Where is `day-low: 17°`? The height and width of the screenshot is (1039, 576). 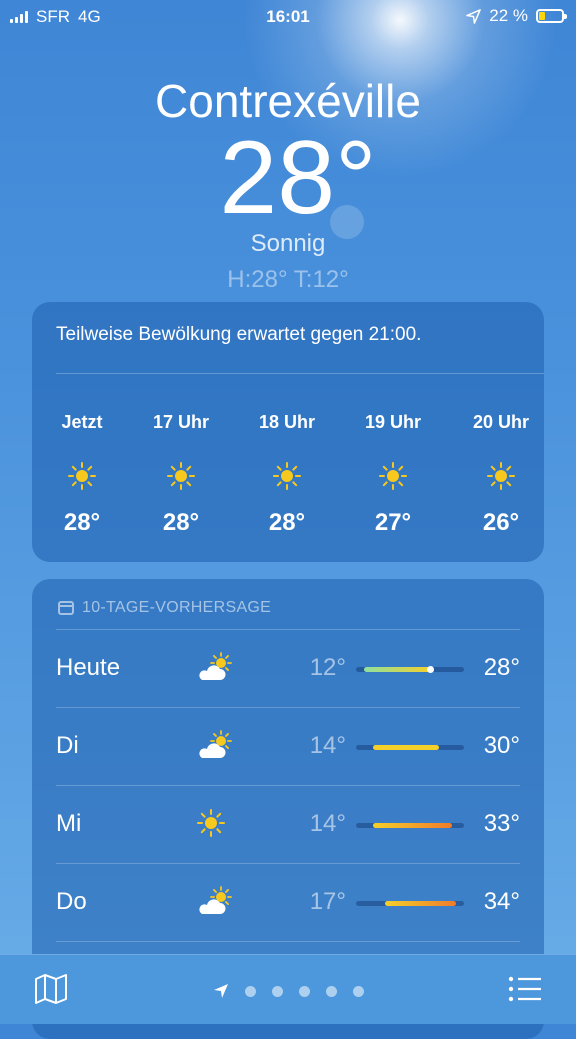
day-low: 17° is located at coordinates (327, 901).